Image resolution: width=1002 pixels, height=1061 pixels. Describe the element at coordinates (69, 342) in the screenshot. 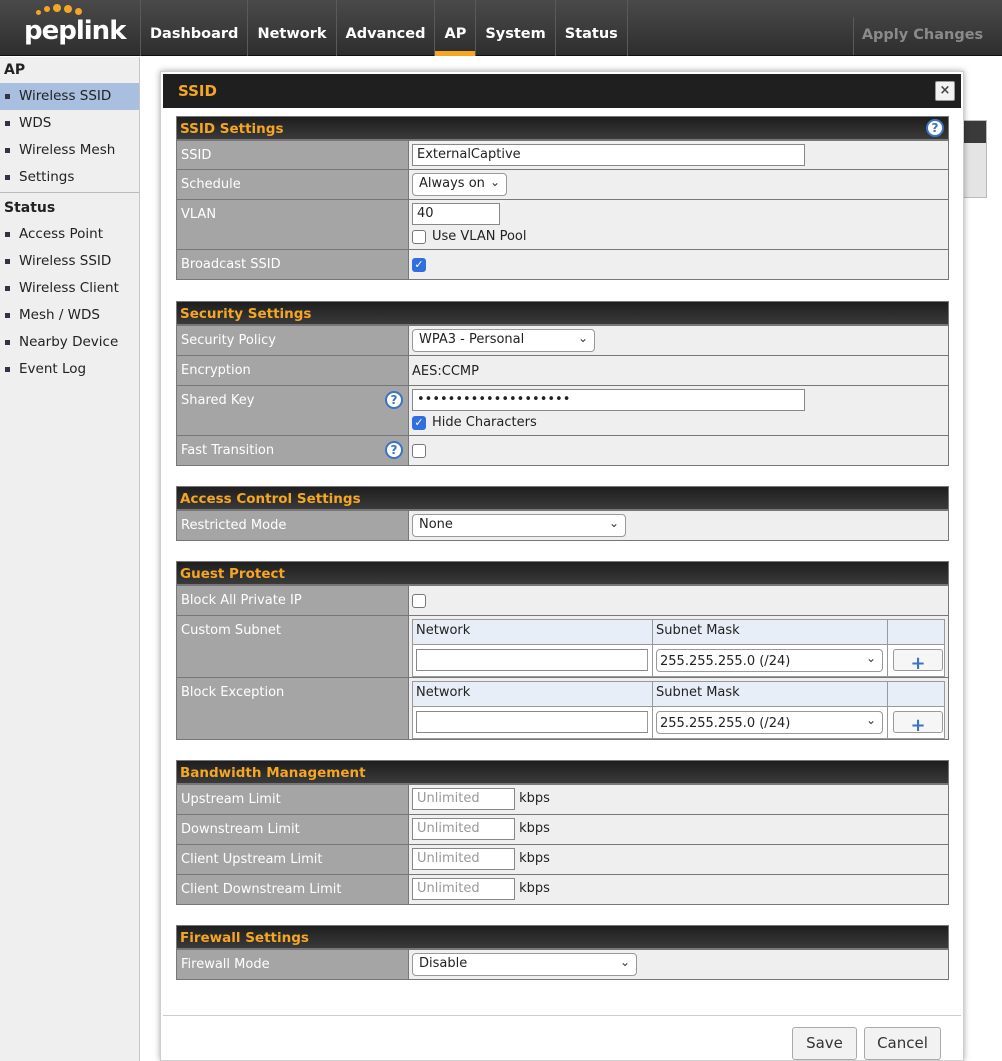

I see `sidebar-item-nearby-device: Nearby Device` at that location.